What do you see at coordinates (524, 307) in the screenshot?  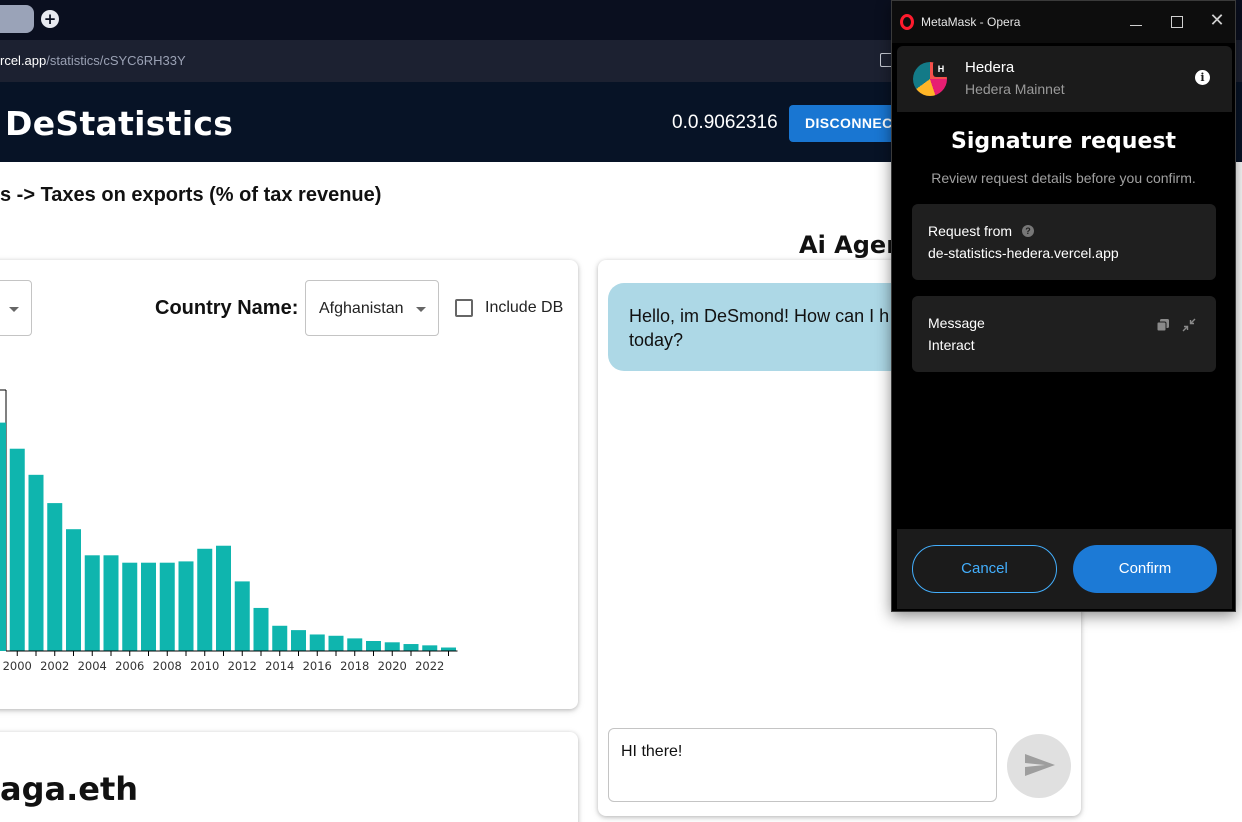 I see `include-db-label: Include DB` at bounding box center [524, 307].